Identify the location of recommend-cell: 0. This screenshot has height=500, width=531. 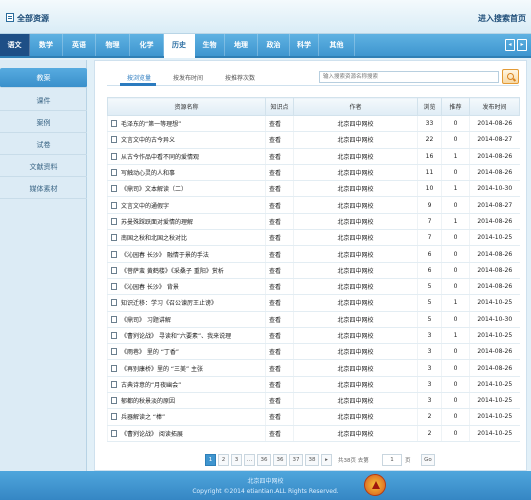
(455, 352).